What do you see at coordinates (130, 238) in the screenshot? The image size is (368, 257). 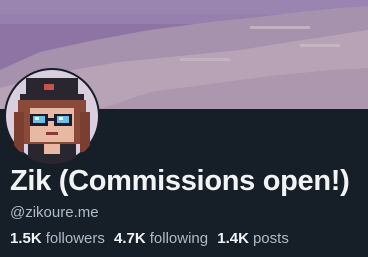 I see `following-count: 4.7K` at bounding box center [130, 238].